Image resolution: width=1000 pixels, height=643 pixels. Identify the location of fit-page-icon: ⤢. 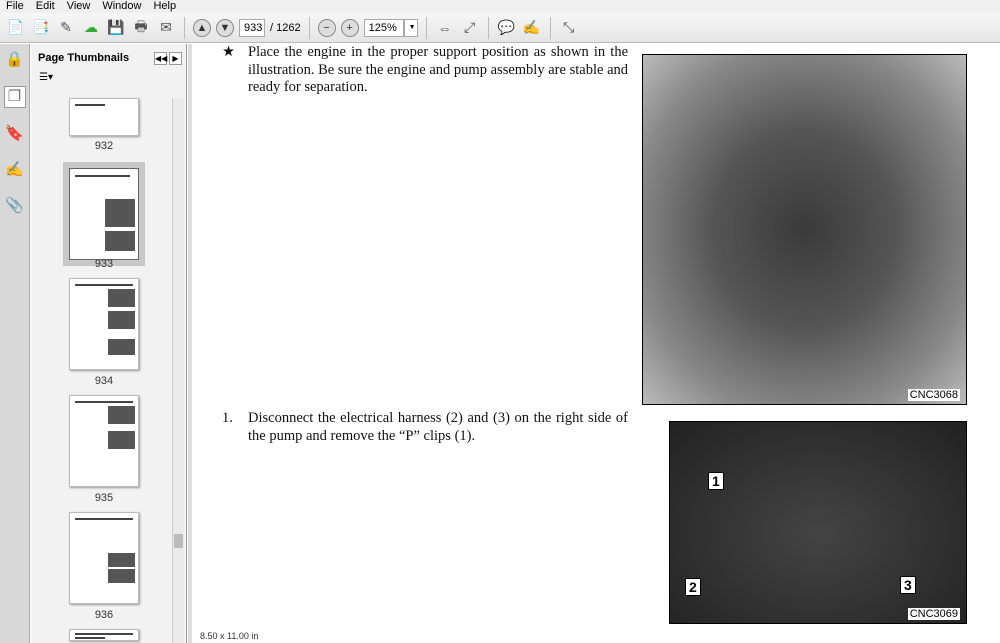
(470, 28).